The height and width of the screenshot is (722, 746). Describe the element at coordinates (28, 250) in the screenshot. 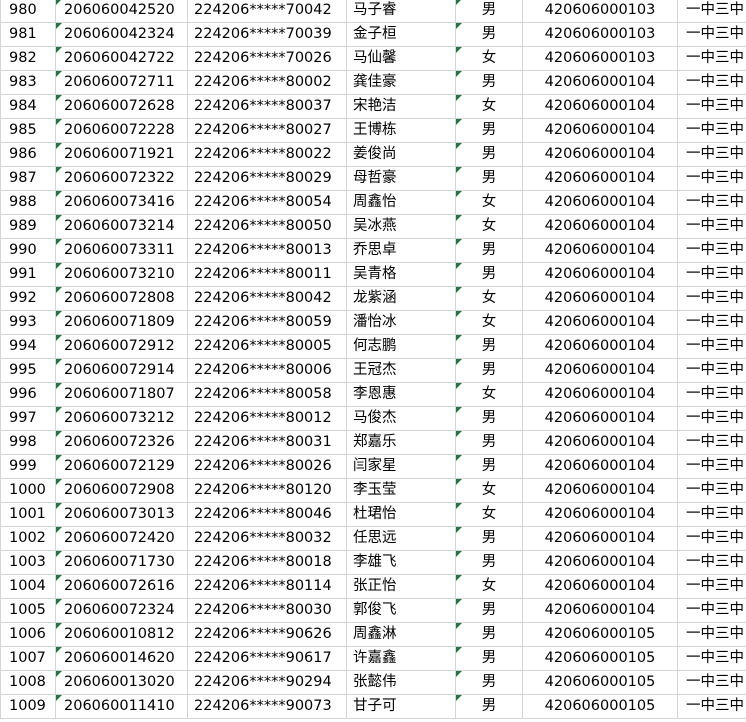

I see `cell-row-number: 990` at that location.